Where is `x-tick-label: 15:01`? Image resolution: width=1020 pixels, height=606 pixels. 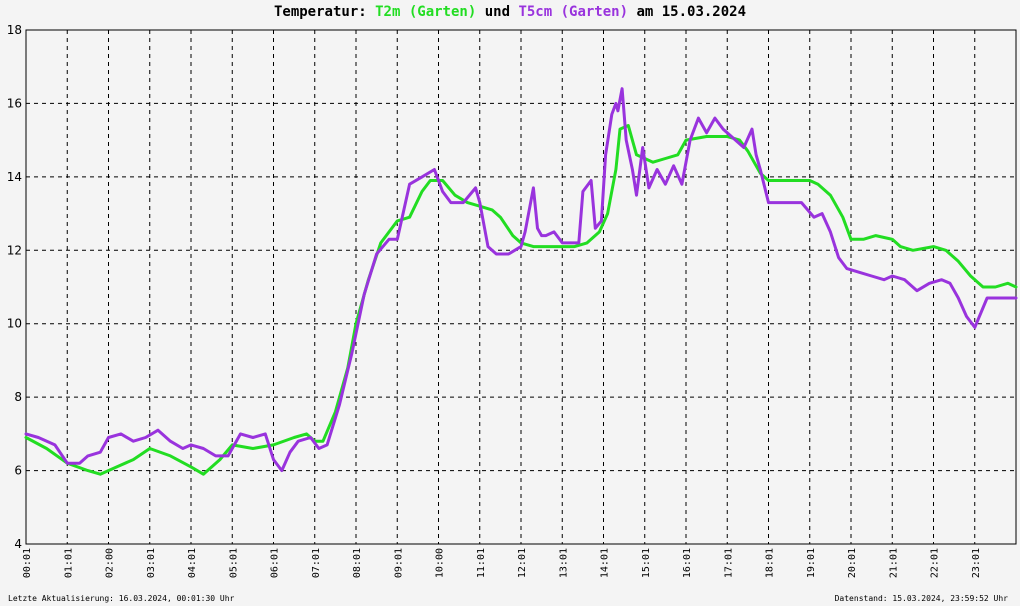 x-tick-label: 15:01 is located at coordinates (646, 563).